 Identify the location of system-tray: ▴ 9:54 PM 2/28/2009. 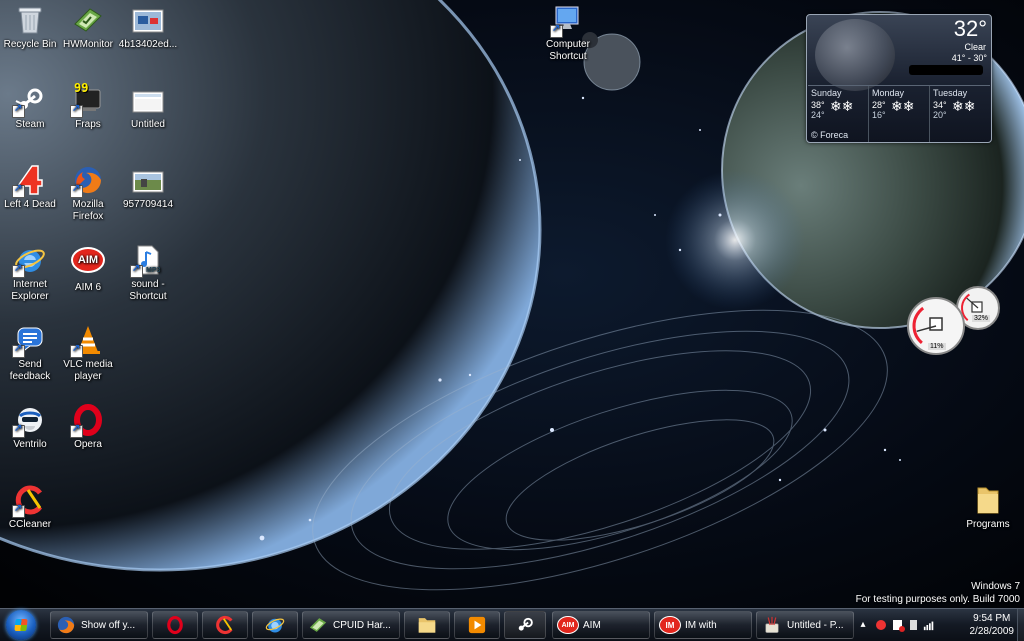
(939, 625).